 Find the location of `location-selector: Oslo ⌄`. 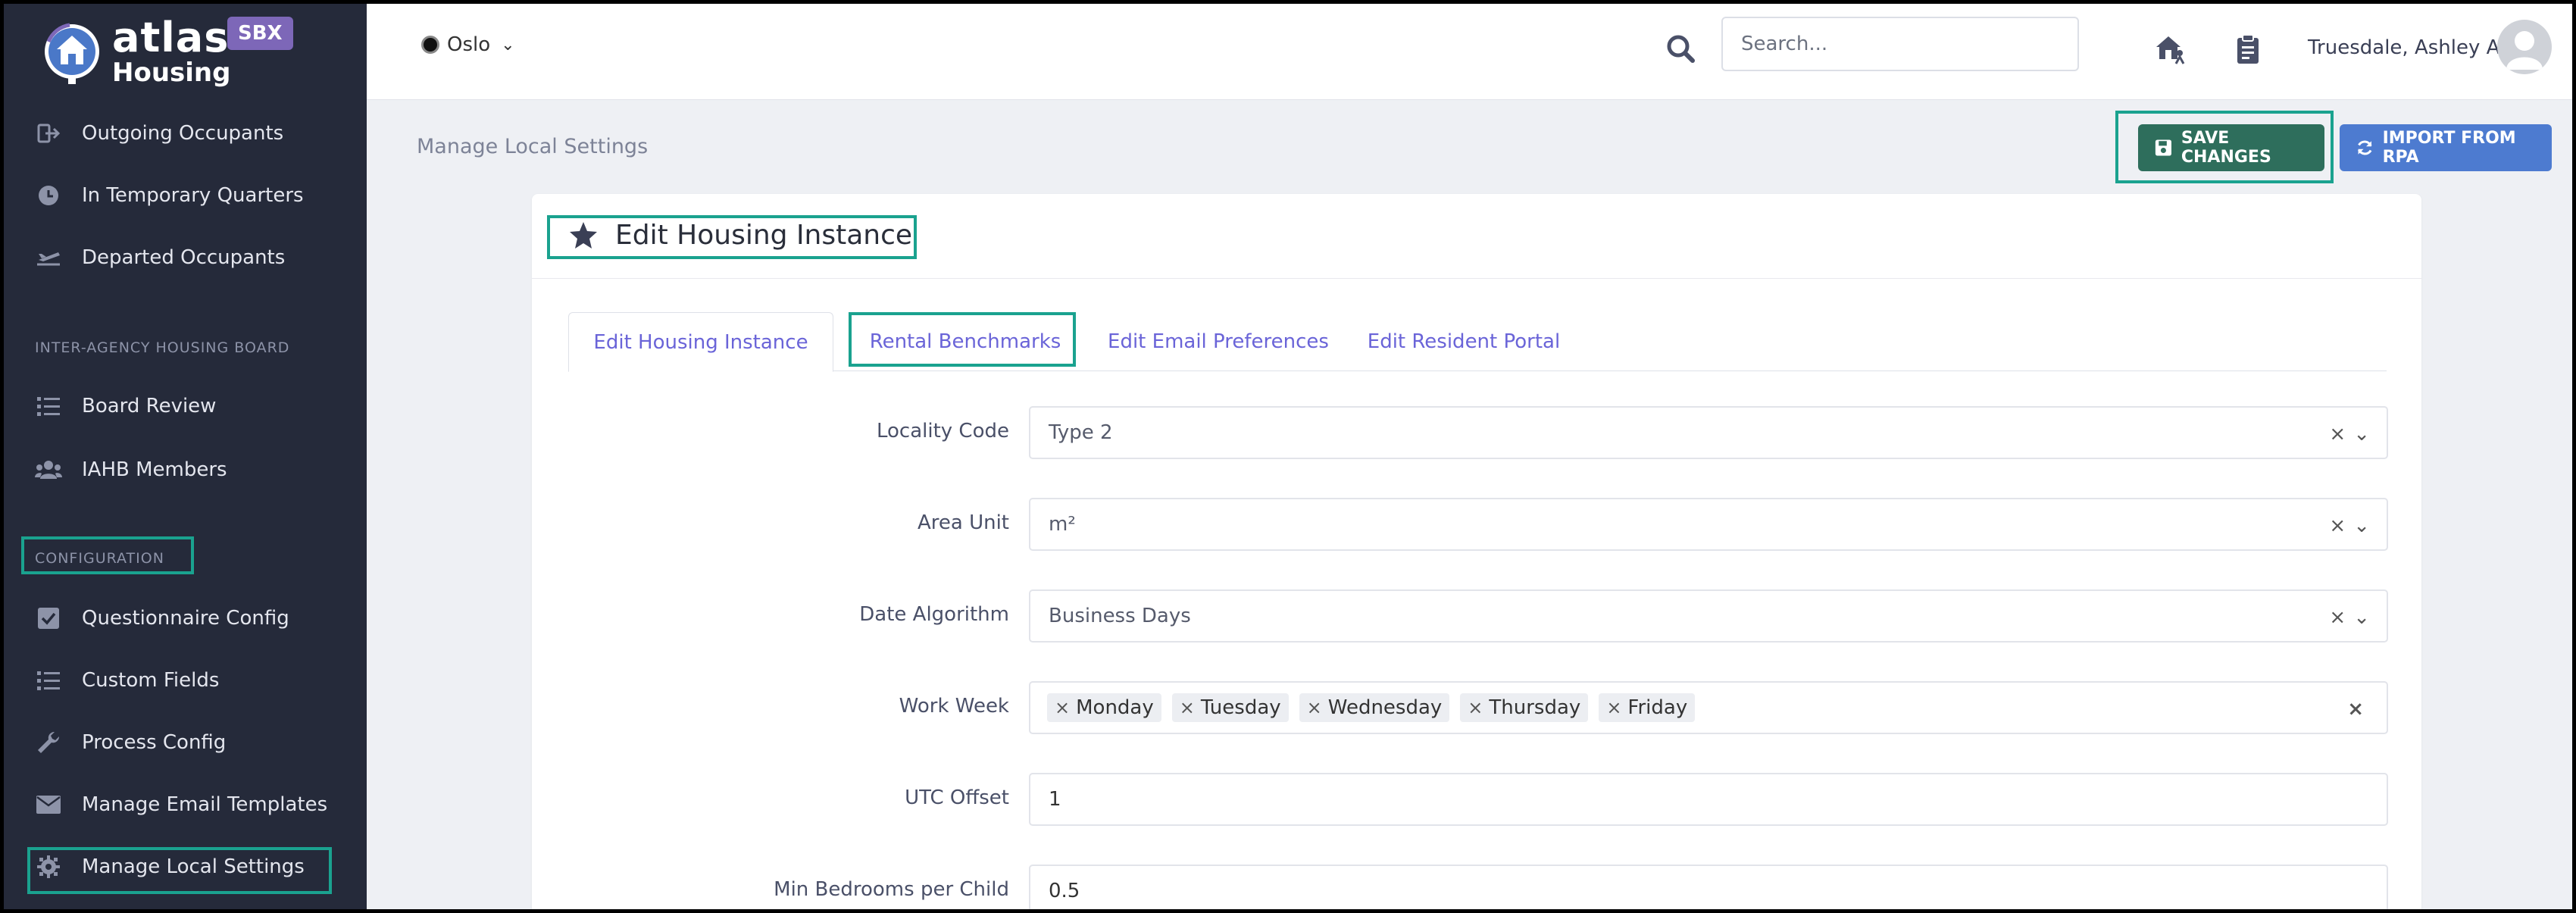

location-selector: Oslo ⌄ is located at coordinates (468, 44).